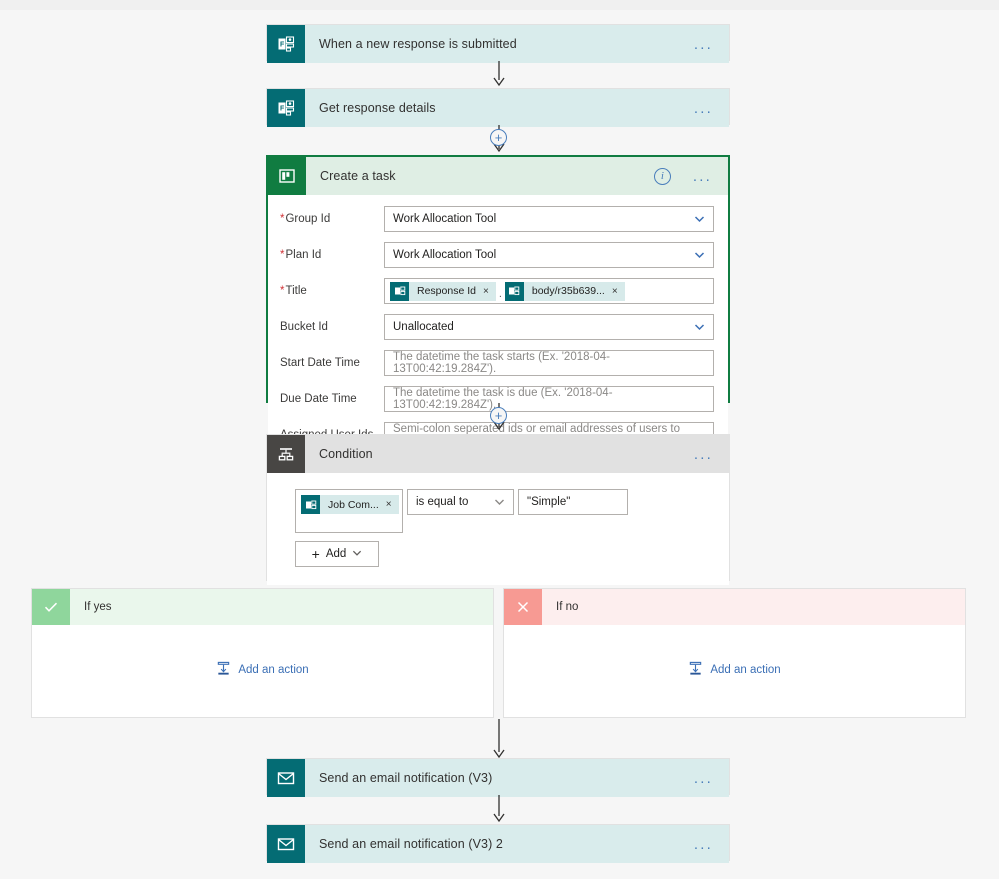 This screenshot has height=879, width=999. What do you see at coordinates (423, 327) in the screenshot?
I see `field-value: Unallocated` at bounding box center [423, 327].